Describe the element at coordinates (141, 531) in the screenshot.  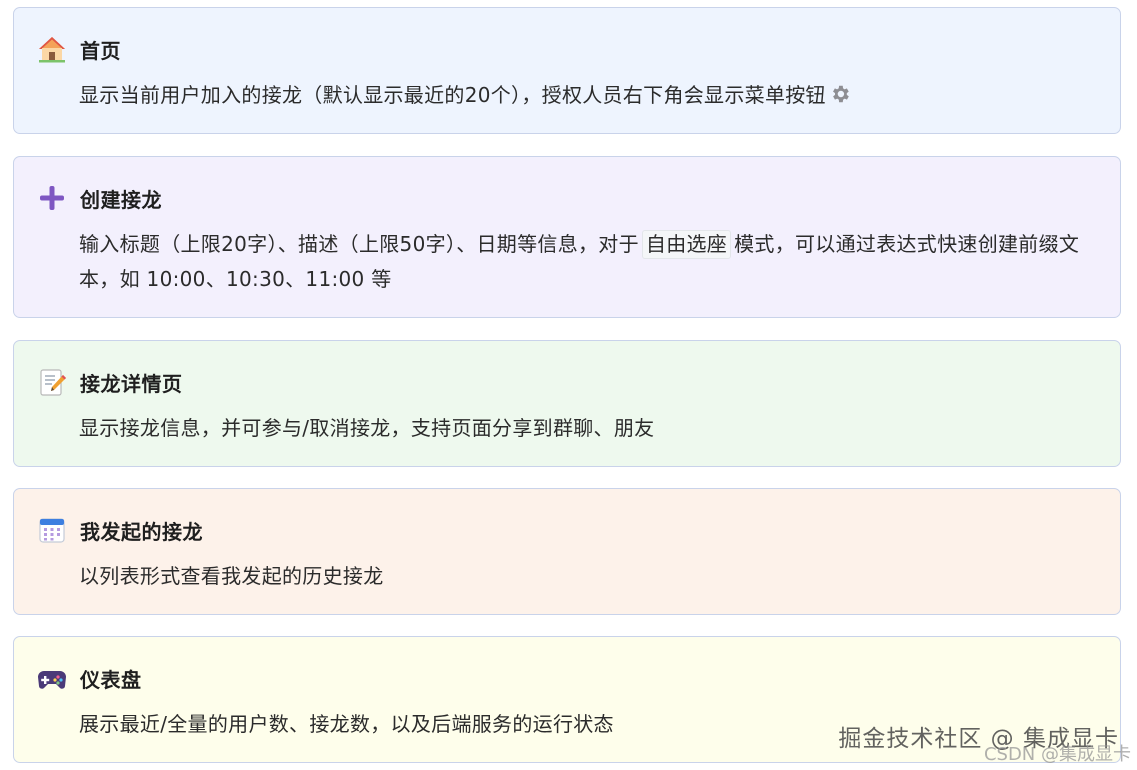
I see `card-title: 我发起的接龙` at that location.